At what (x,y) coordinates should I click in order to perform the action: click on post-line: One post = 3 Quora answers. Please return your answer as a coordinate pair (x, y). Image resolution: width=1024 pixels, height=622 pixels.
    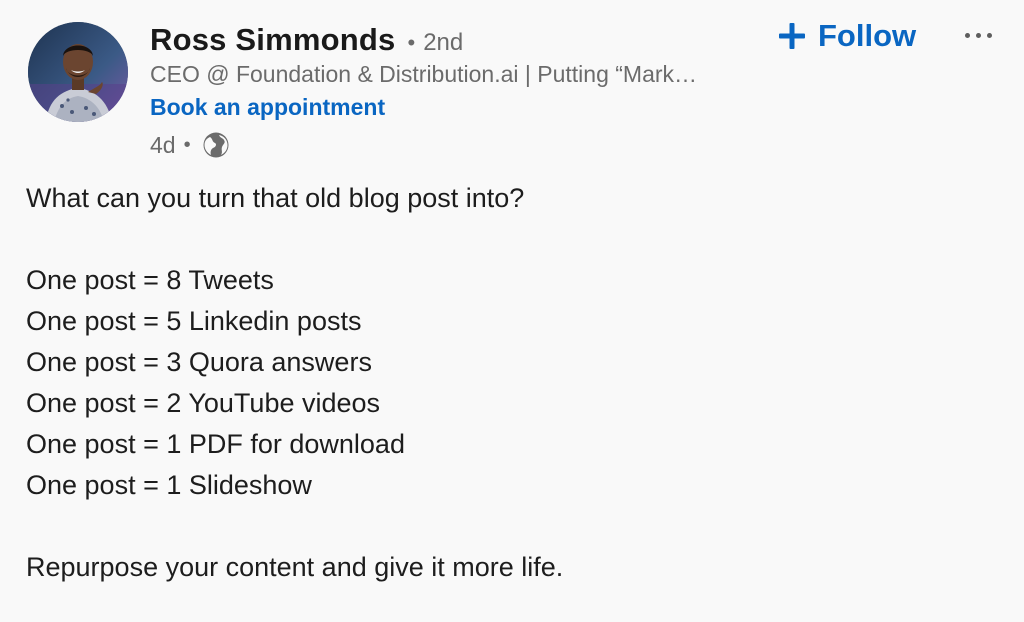
    Looking at the image, I should click on (199, 362).